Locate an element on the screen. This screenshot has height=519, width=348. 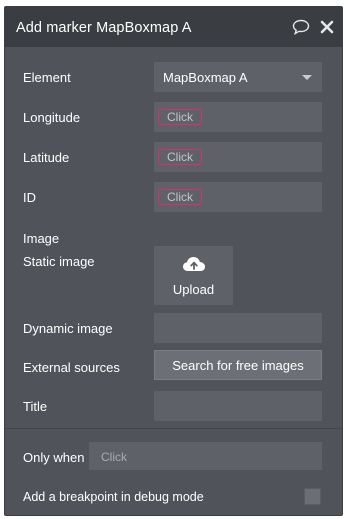
longitude-field: Click is located at coordinates (238, 117).